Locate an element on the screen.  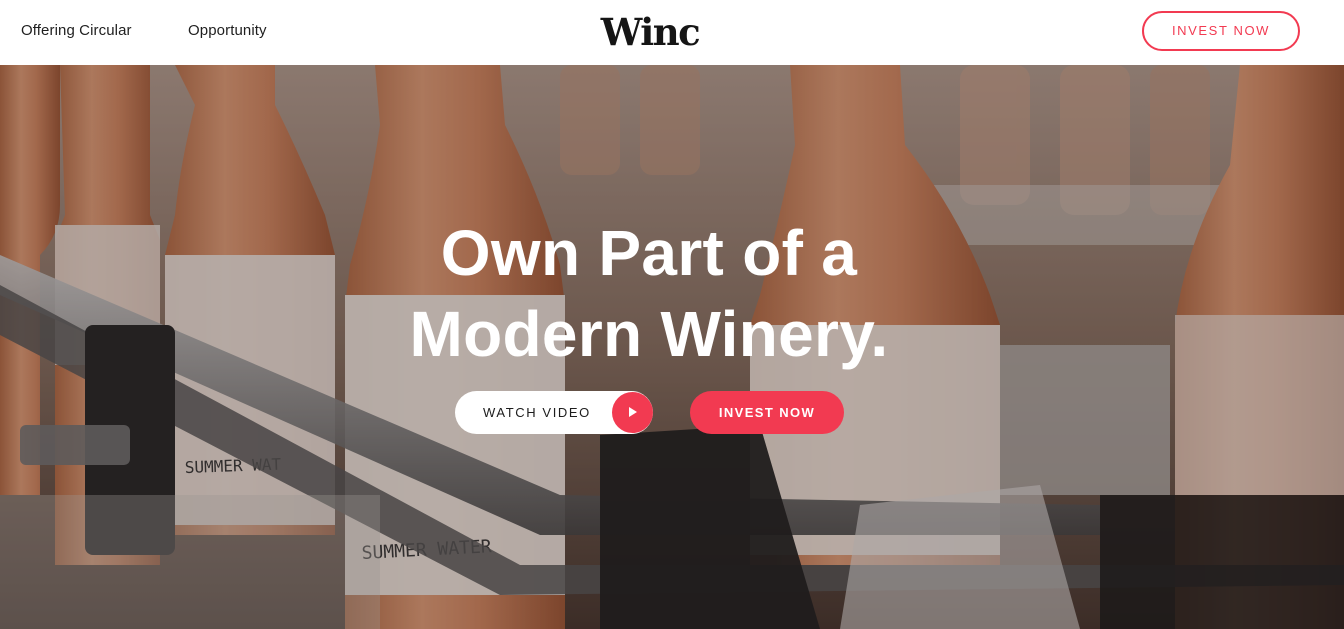
header-invest-now-button: INVEST NOW is located at coordinates (1221, 31).